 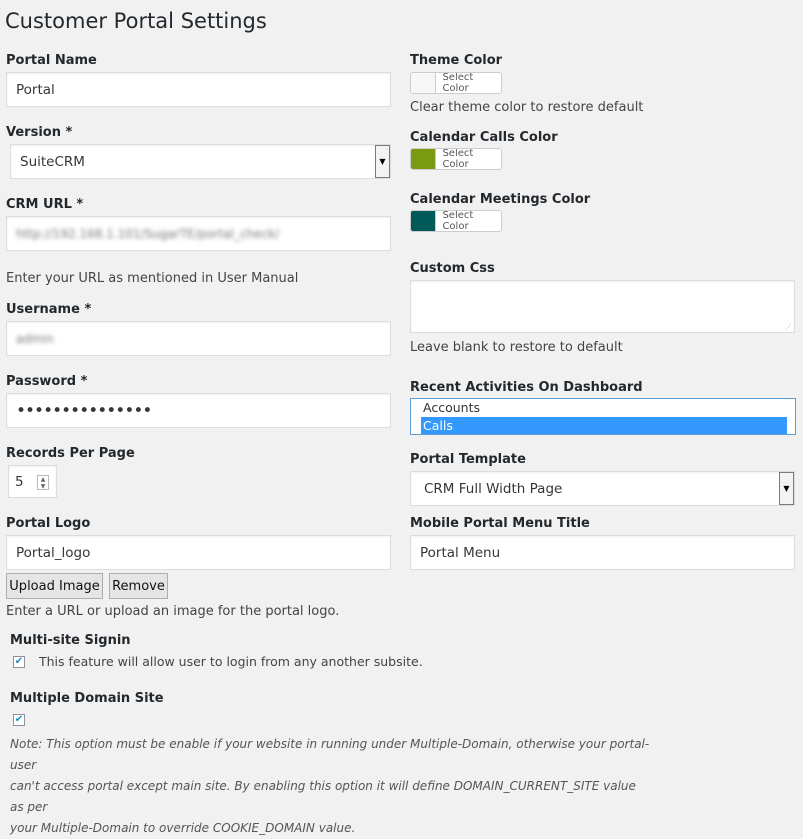 What do you see at coordinates (35, 89) in the screenshot?
I see `portal-name-value: Portal` at bounding box center [35, 89].